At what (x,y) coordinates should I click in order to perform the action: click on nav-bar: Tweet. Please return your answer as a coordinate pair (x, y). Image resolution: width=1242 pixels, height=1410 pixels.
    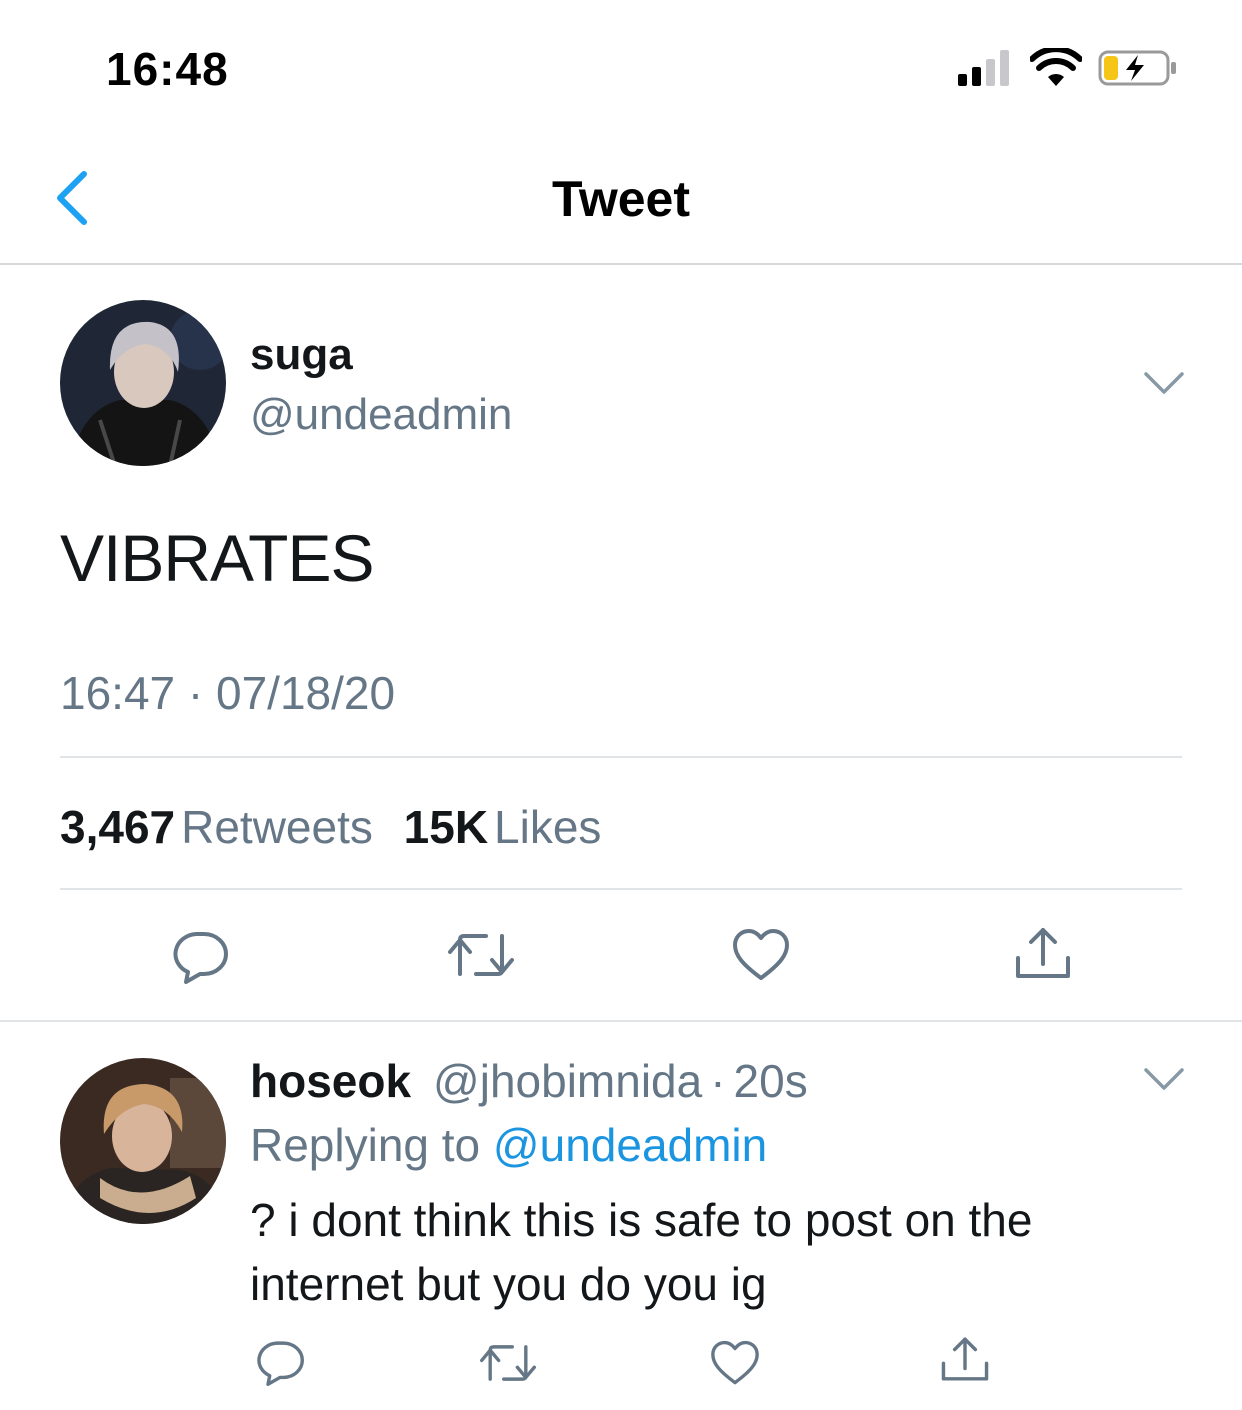
    Looking at the image, I should click on (621, 197).